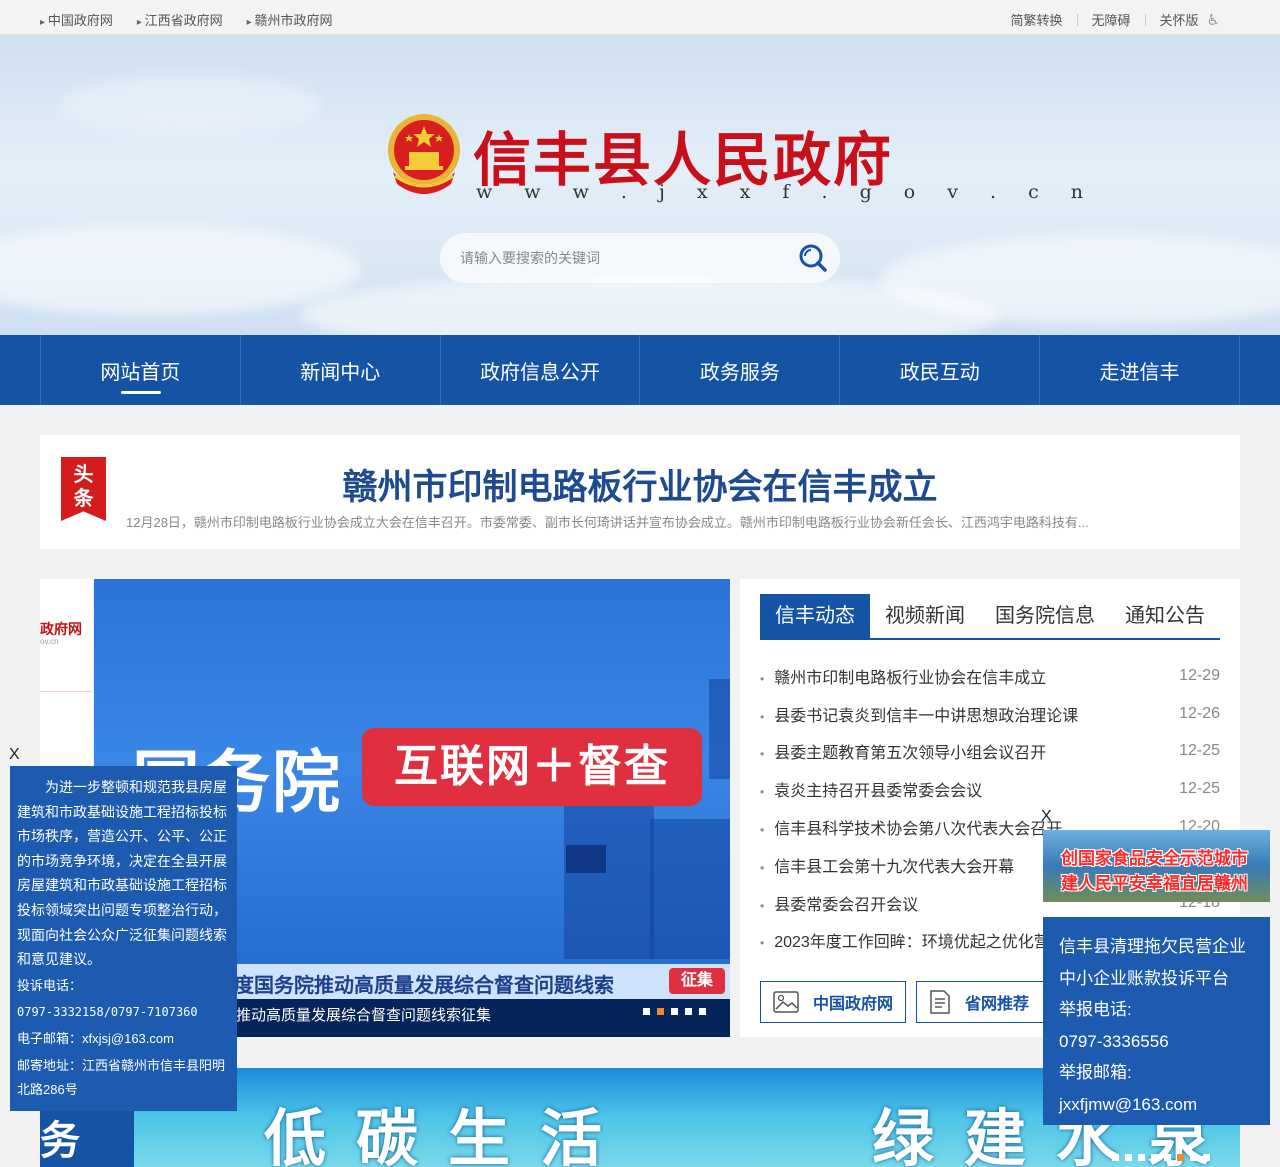  Describe the element at coordinates (697, 981) in the screenshot. I see `slide-stripe-tag: 征集` at that location.